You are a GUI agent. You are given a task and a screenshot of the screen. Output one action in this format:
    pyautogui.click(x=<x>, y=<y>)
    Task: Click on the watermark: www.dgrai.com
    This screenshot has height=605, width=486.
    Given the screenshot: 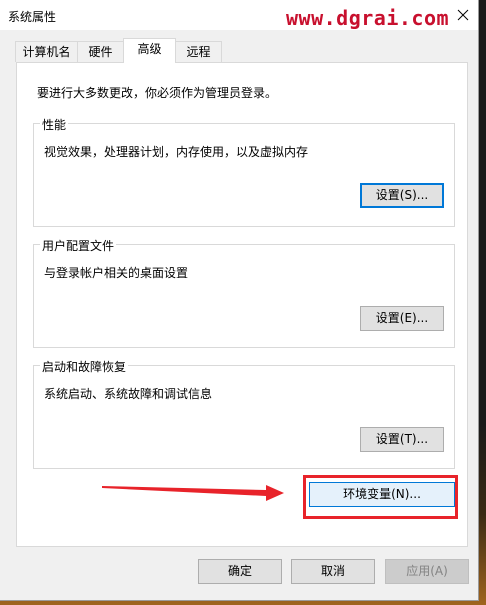 What is the action you would take?
    pyautogui.click(x=368, y=18)
    